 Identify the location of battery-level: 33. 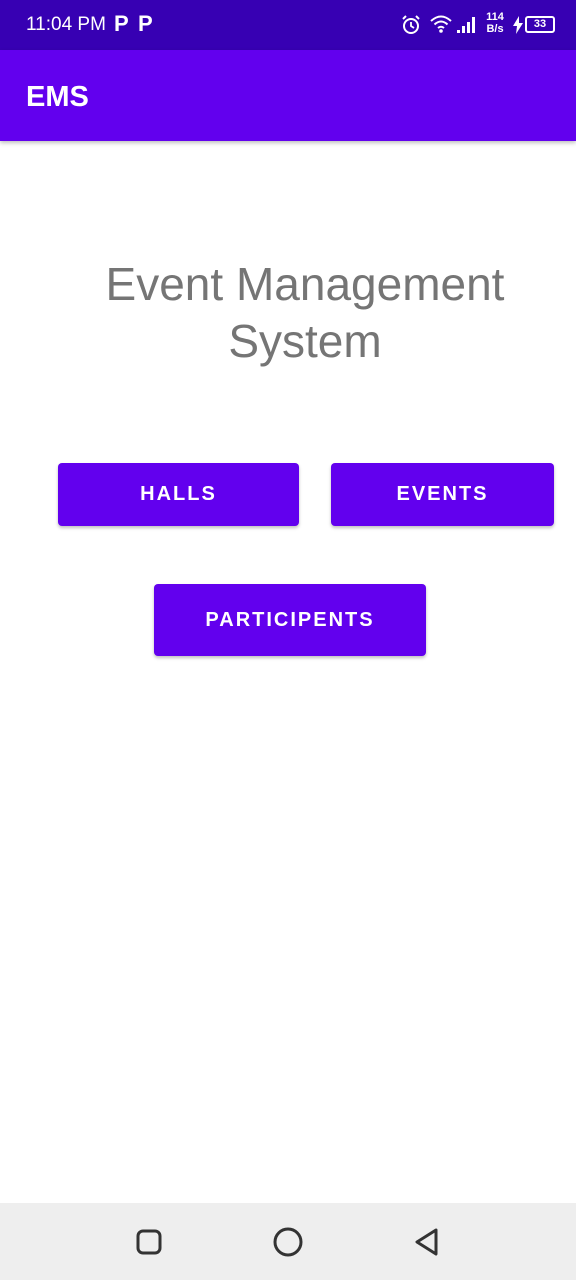
(540, 24).